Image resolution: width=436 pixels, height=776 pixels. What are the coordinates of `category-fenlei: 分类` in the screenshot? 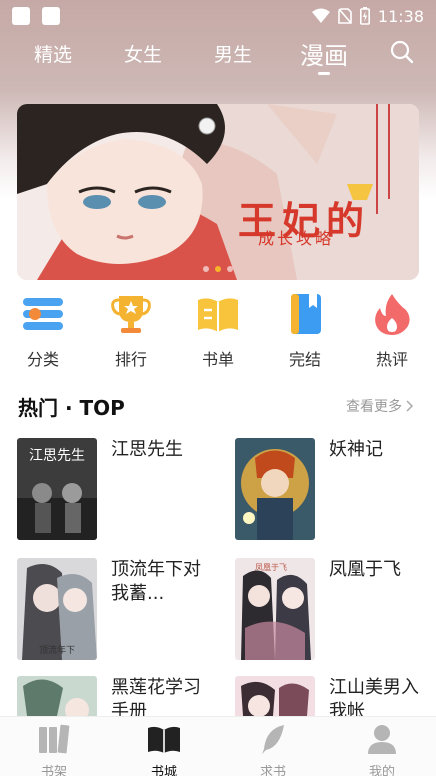 It's located at (43, 331).